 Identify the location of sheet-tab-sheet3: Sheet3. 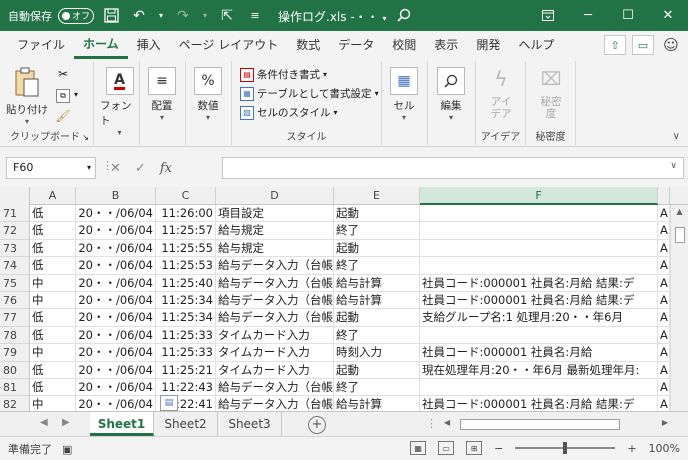
(250, 424).